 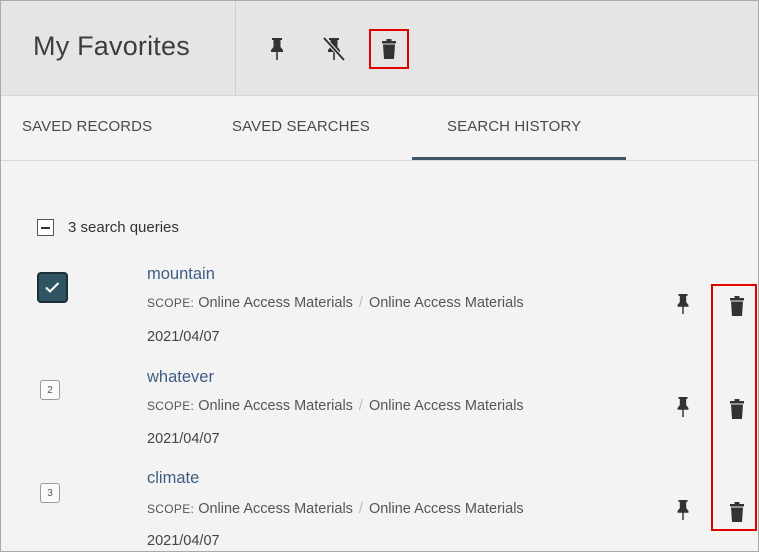 What do you see at coordinates (301, 126) in the screenshot?
I see `tab-saved-searches: SAVED SEARCHES` at bounding box center [301, 126].